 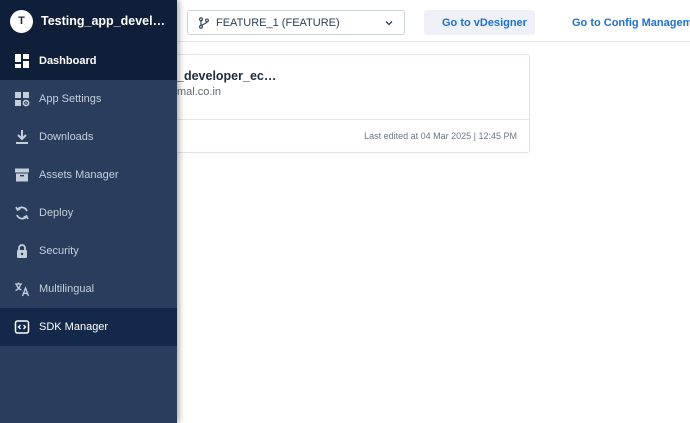 What do you see at coordinates (70, 99) in the screenshot?
I see `sidebar-item-label: App Settings` at bounding box center [70, 99].